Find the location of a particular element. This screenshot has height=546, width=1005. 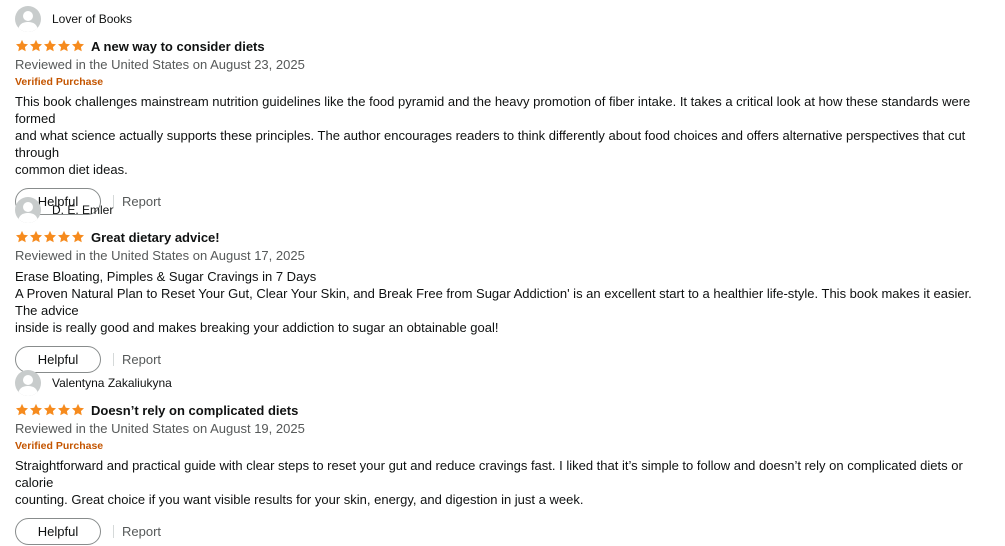

review-title: A new way to consider diets is located at coordinates (178, 46).